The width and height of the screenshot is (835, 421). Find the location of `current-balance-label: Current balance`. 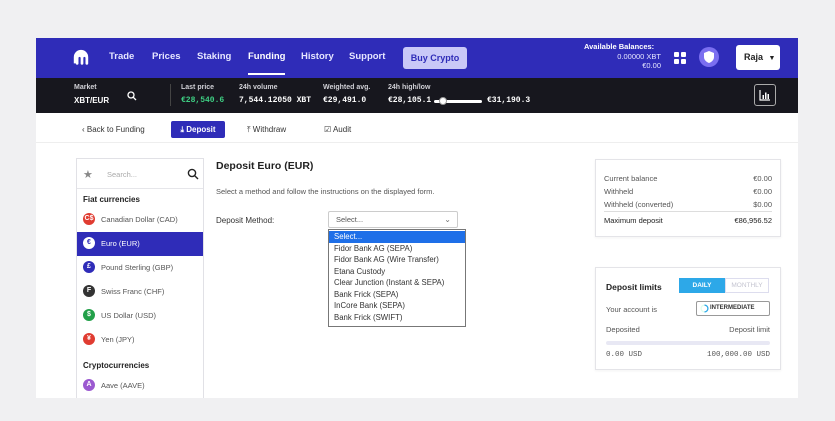

current-balance-label: Current balance is located at coordinates (631, 178).